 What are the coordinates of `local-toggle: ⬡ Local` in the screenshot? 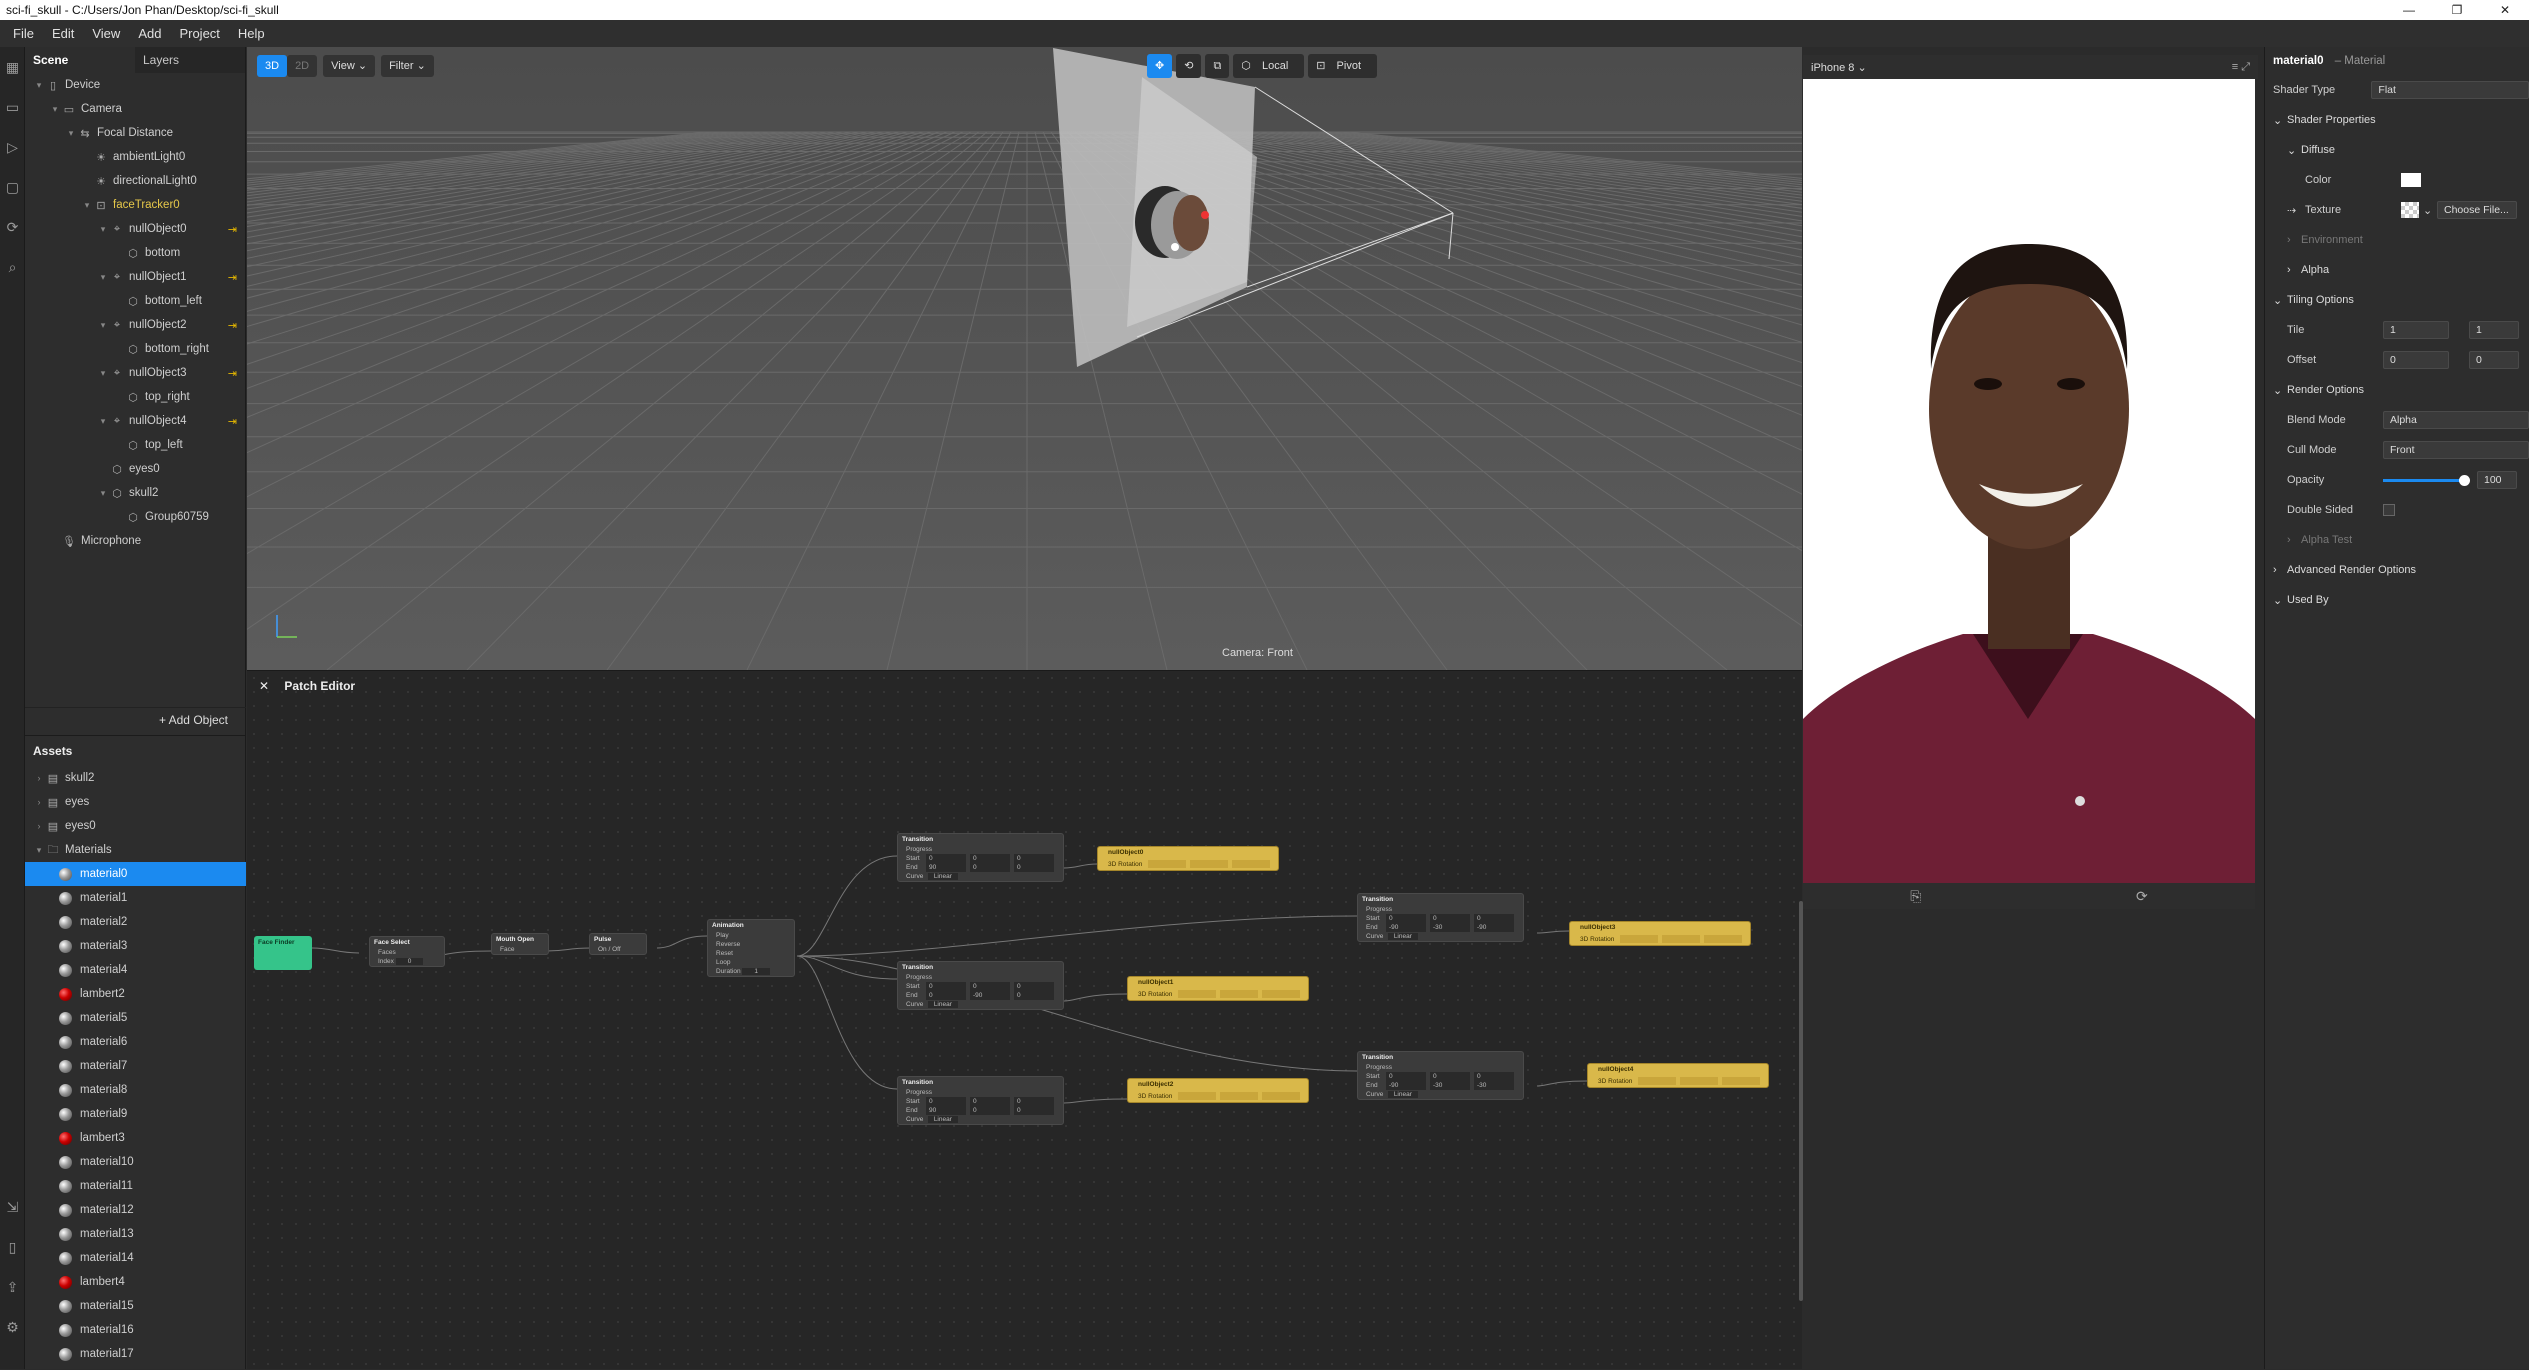 It's located at (1269, 66).